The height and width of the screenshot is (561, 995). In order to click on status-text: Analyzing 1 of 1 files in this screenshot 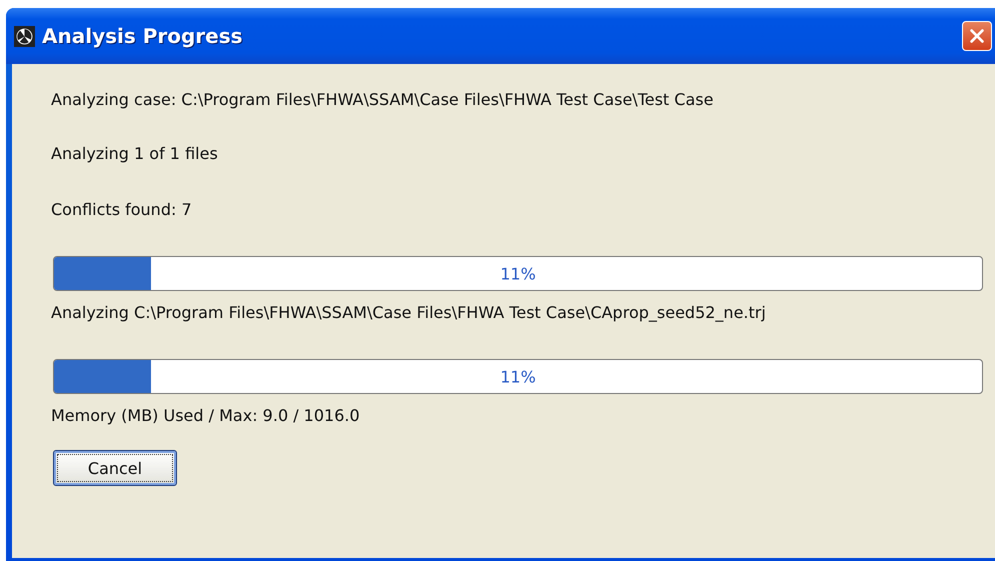, I will do `click(135, 154)`.